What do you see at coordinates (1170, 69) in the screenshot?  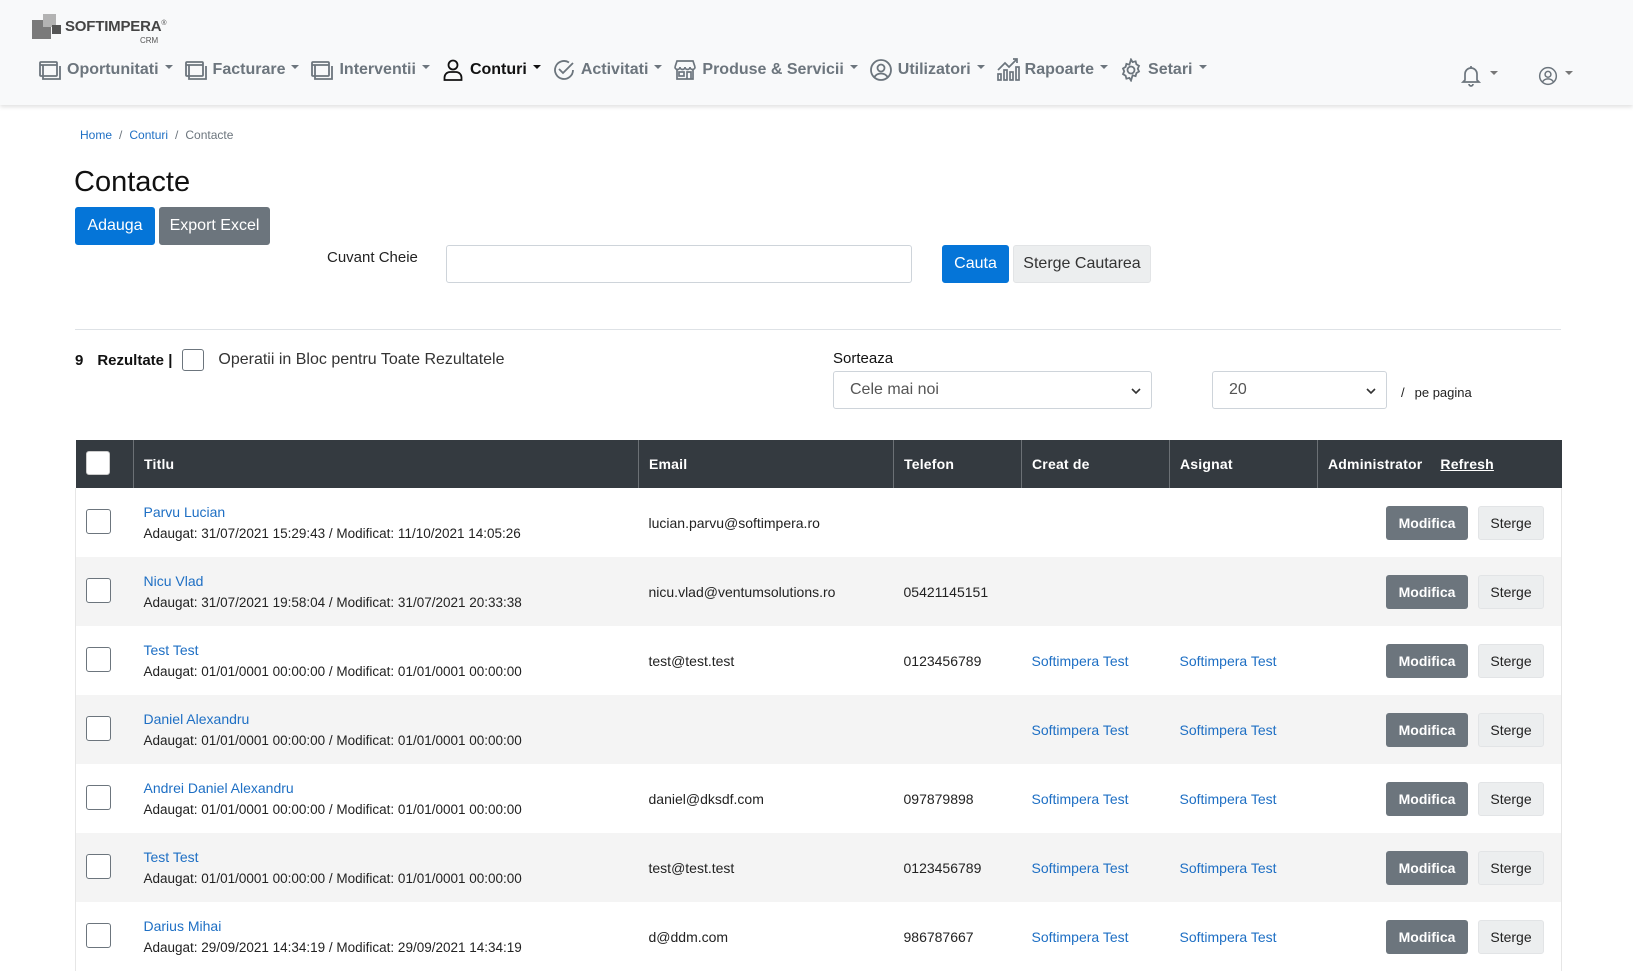 I see `nav-label: Setari` at bounding box center [1170, 69].